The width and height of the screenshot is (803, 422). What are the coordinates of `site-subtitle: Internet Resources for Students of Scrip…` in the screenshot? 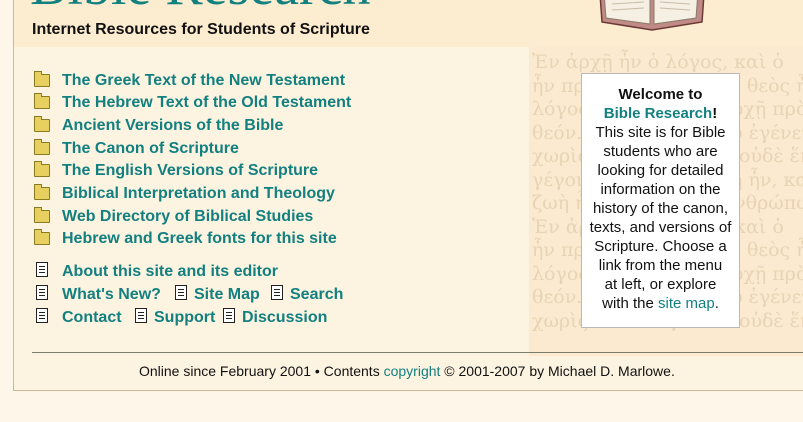 It's located at (201, 29).